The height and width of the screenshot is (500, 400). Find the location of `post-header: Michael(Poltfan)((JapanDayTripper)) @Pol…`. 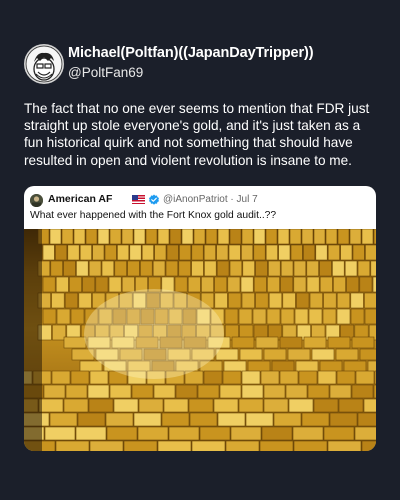

post-header: Michael(Poltfan)((JapanDayTripper)) @Pol… is located at coordinates (204, 64).